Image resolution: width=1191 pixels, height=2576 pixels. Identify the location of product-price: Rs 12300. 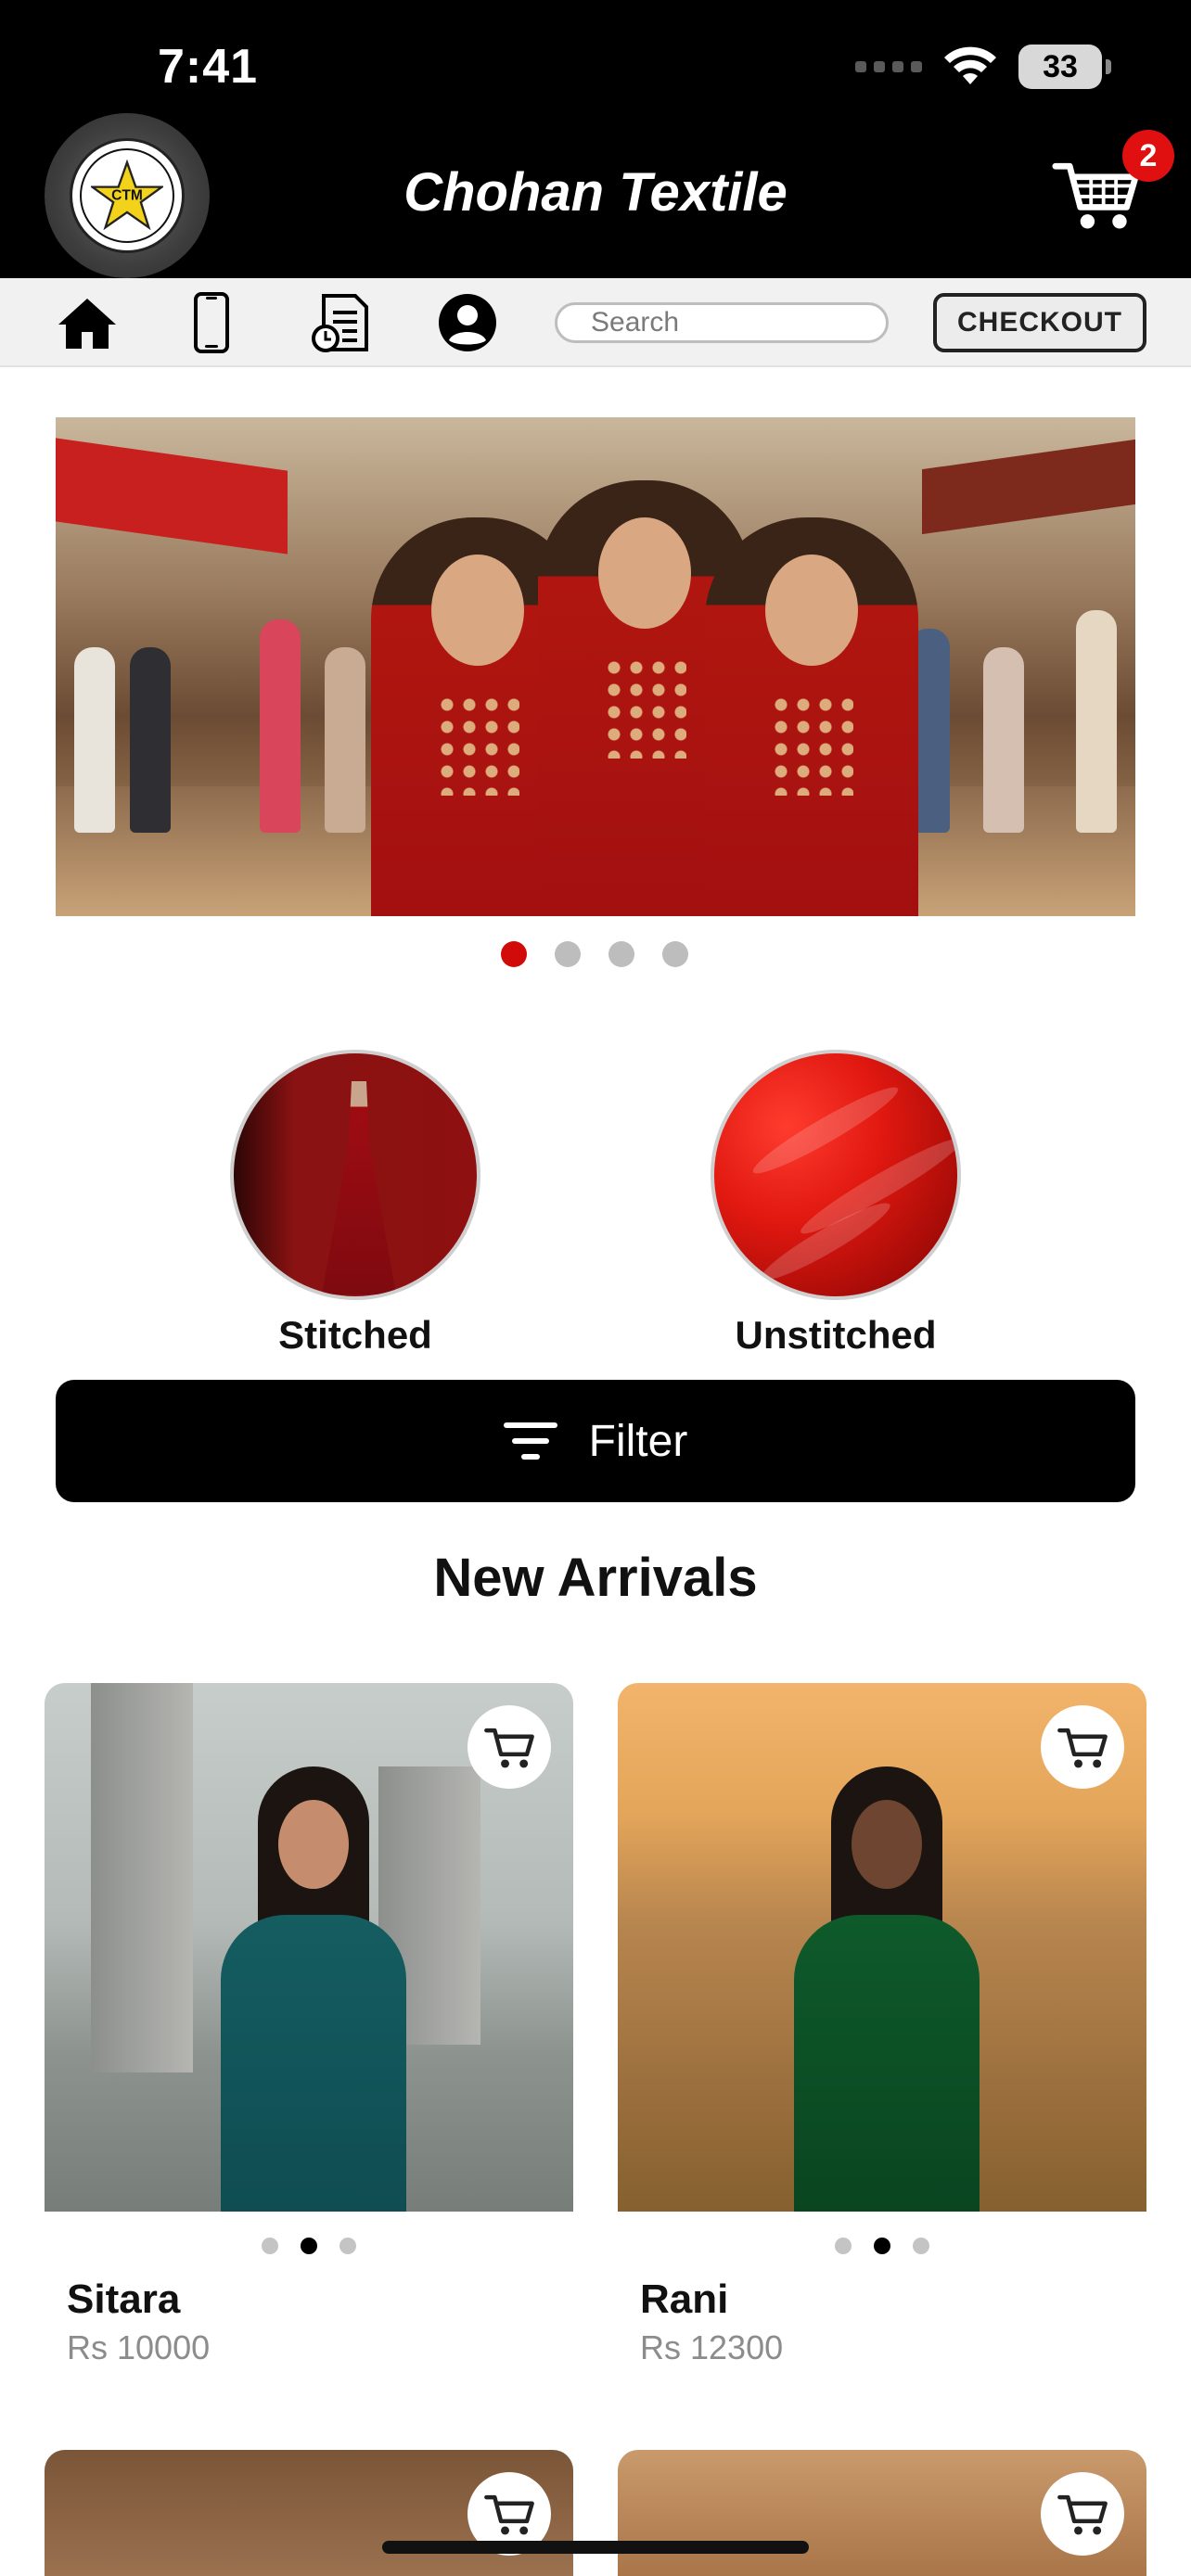
(712, 2347).